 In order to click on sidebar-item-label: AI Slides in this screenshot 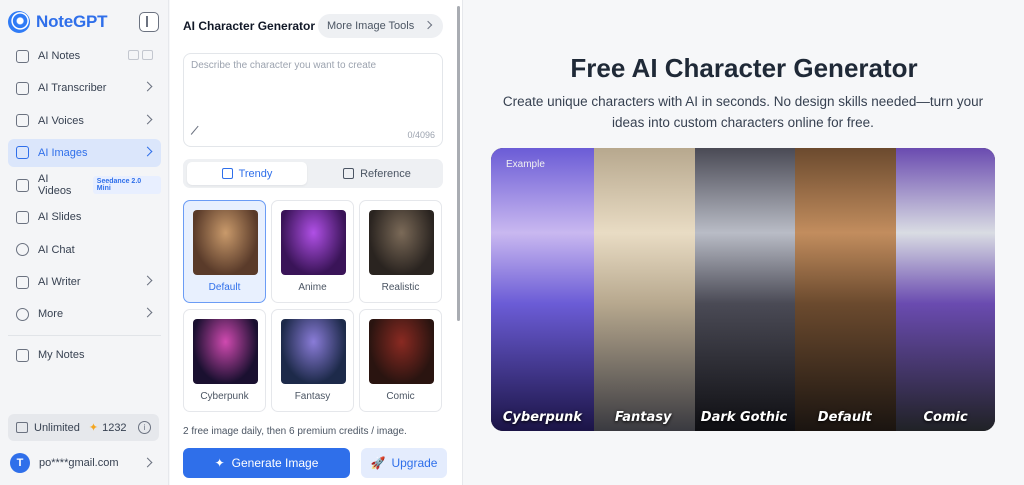, I will do `click(60, 217)`.